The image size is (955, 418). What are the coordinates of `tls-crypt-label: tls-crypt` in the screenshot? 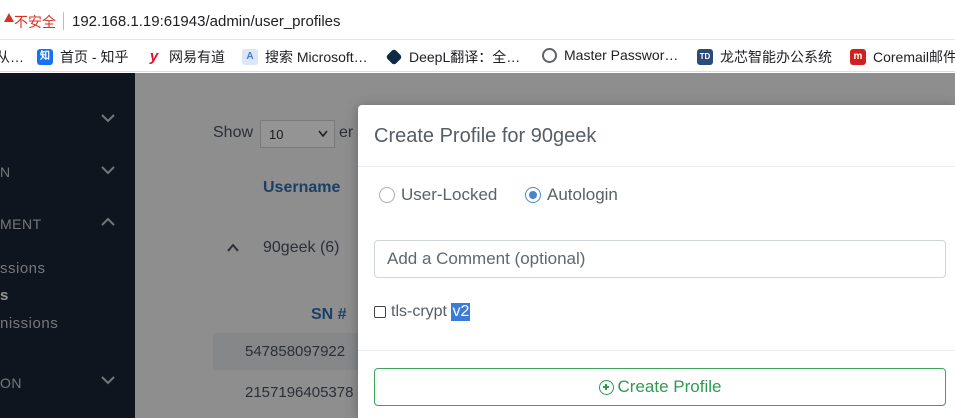 It's located at (419, 312).